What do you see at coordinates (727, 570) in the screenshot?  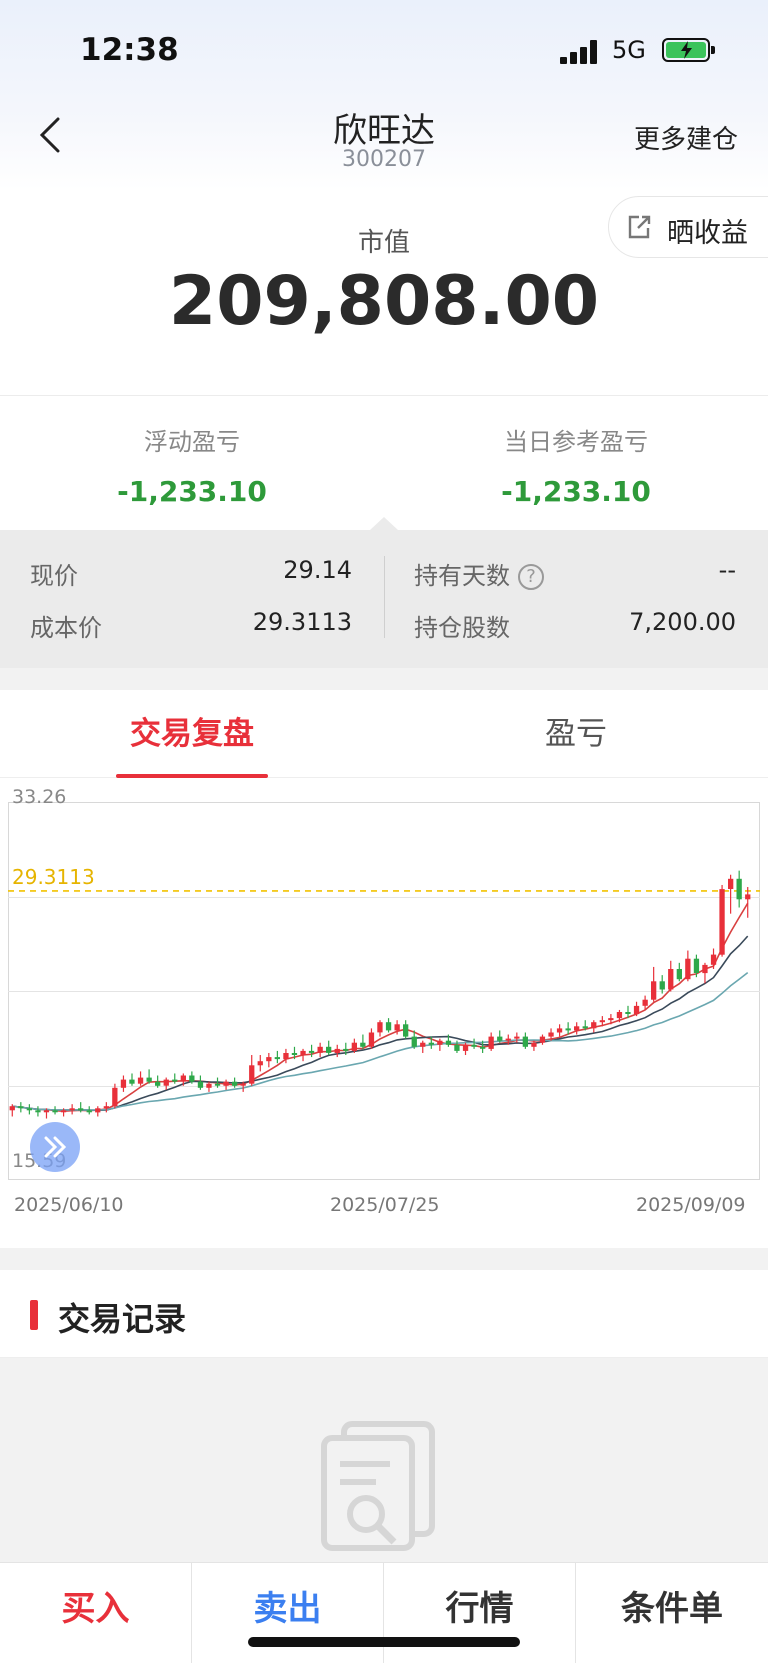 I see `holding-days-value: --` at bounding box center [727, 570].